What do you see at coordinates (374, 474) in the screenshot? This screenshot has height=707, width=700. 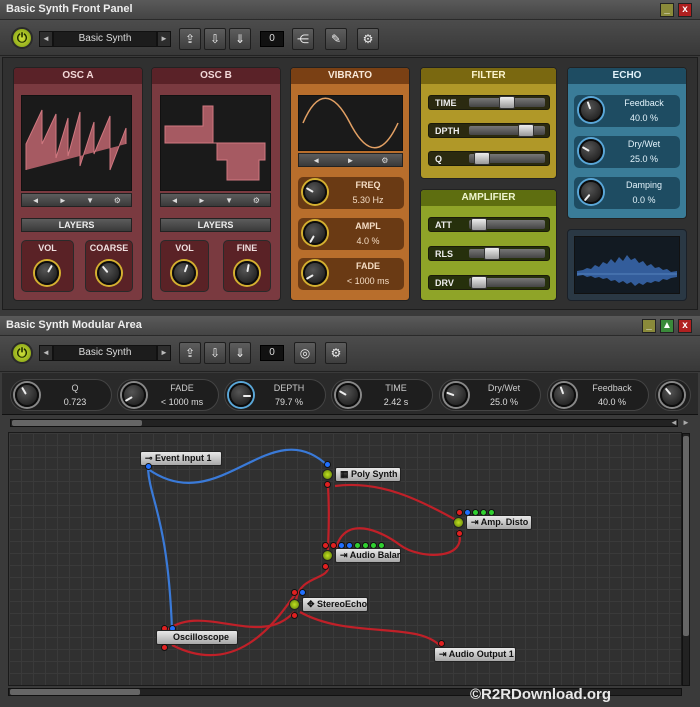 I see `node-poly-synth-label: Poly Synth` at bounding box center [374, 474].